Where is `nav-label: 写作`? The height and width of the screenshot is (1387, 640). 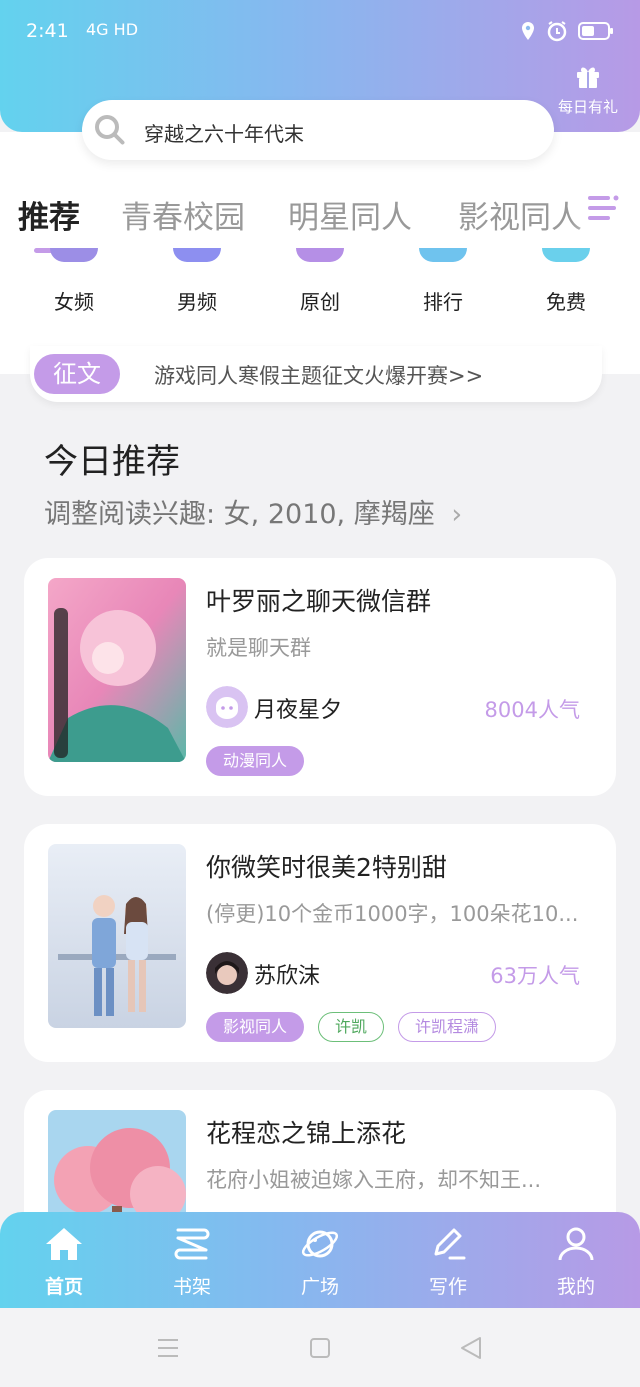
nav-label: 写作 is located at coordinates (447, 1287).